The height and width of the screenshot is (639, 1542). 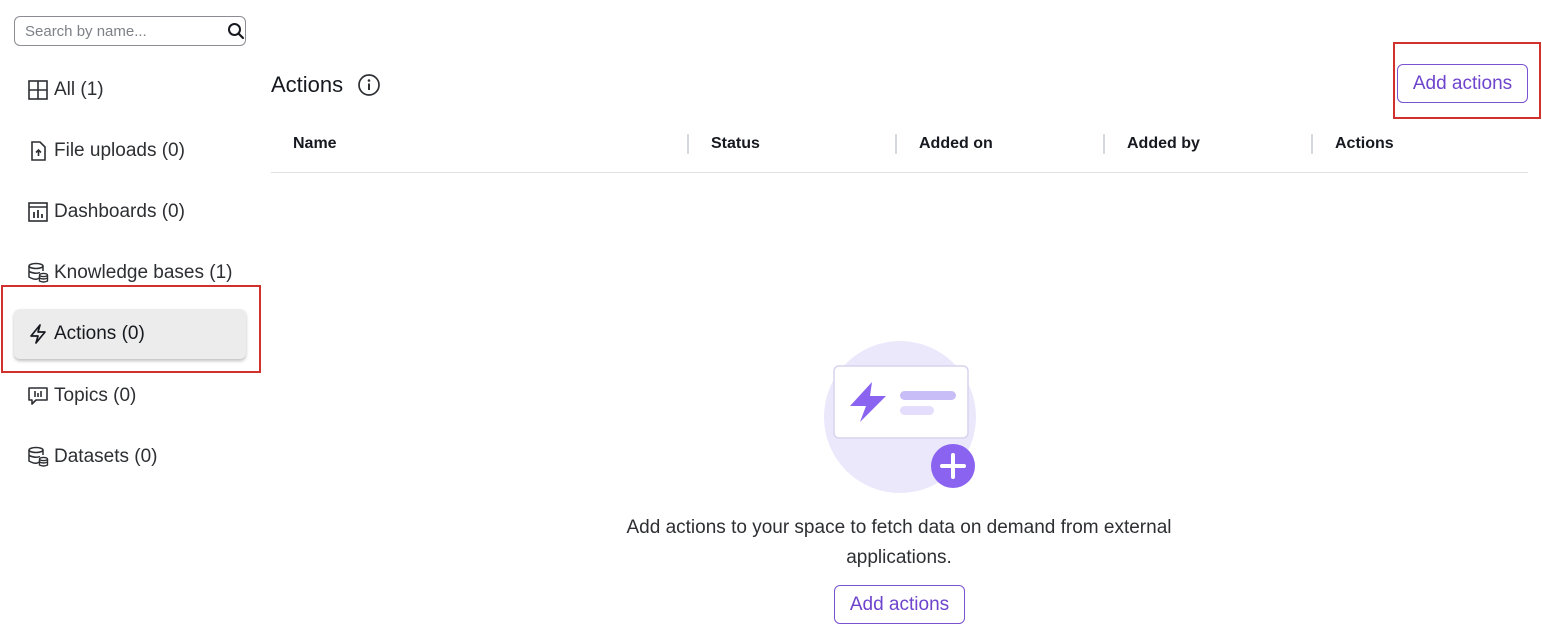 What do you see at coordinates (307, 84) in the screenshot?
I see `page-title: Actions` at bounding box center [307, 84].